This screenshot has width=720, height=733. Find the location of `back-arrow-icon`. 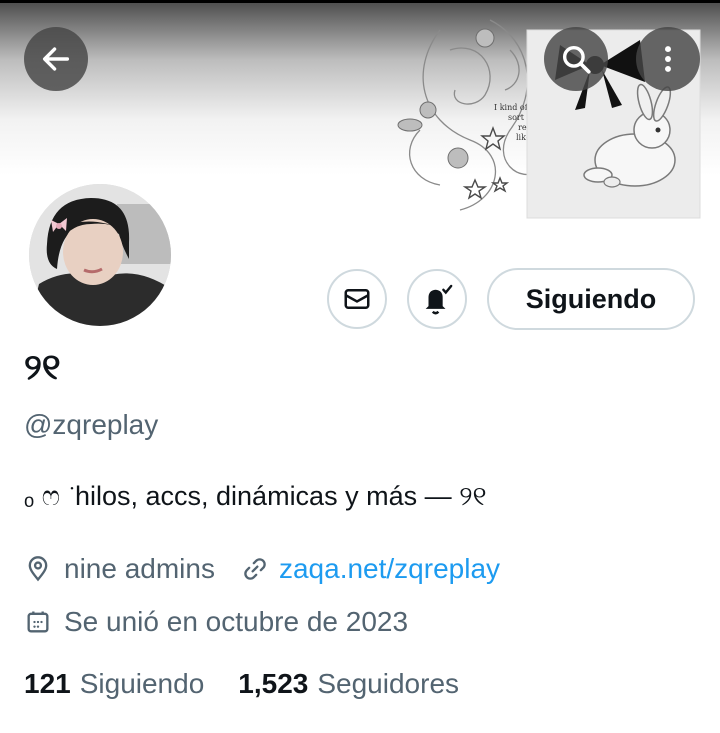

back-arrow-icon is located at coordinates (56, 59).